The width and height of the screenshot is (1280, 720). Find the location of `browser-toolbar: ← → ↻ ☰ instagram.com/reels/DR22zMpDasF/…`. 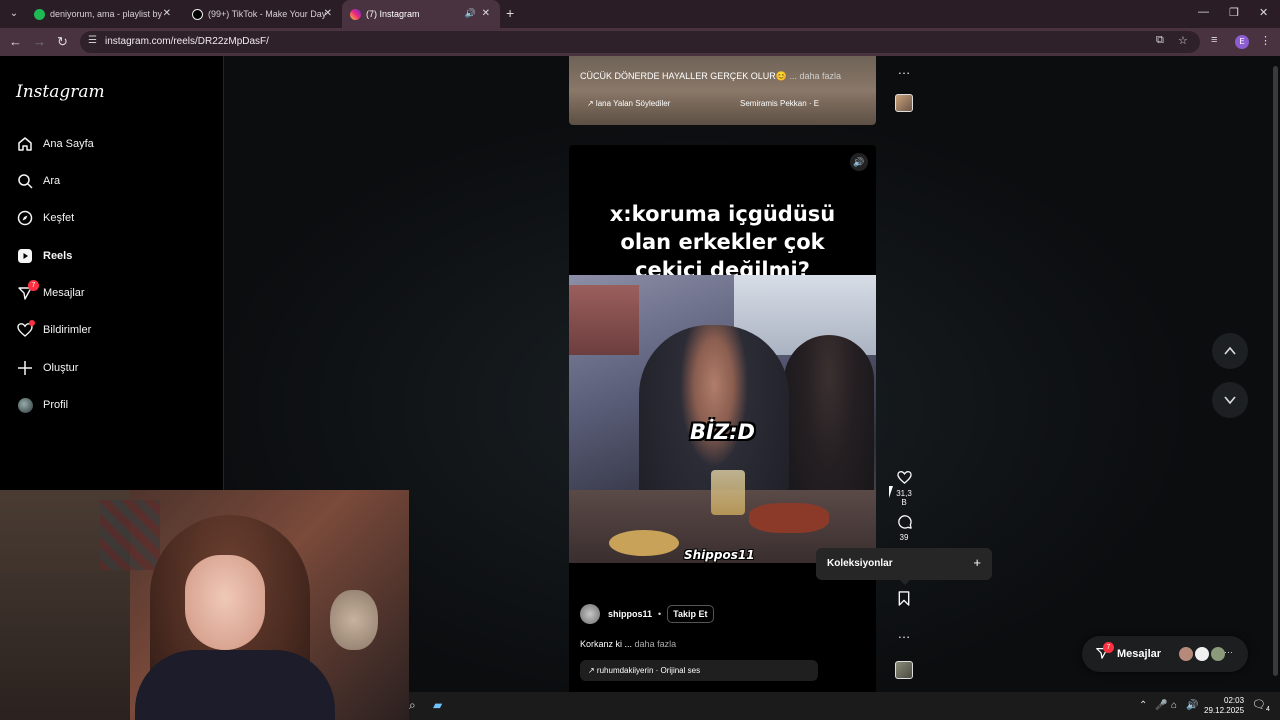

browser-toolbar: ← → ↻ ☰ instagram.com/reels/DR22zMpDasF/… is located at coordinates (640, 42).